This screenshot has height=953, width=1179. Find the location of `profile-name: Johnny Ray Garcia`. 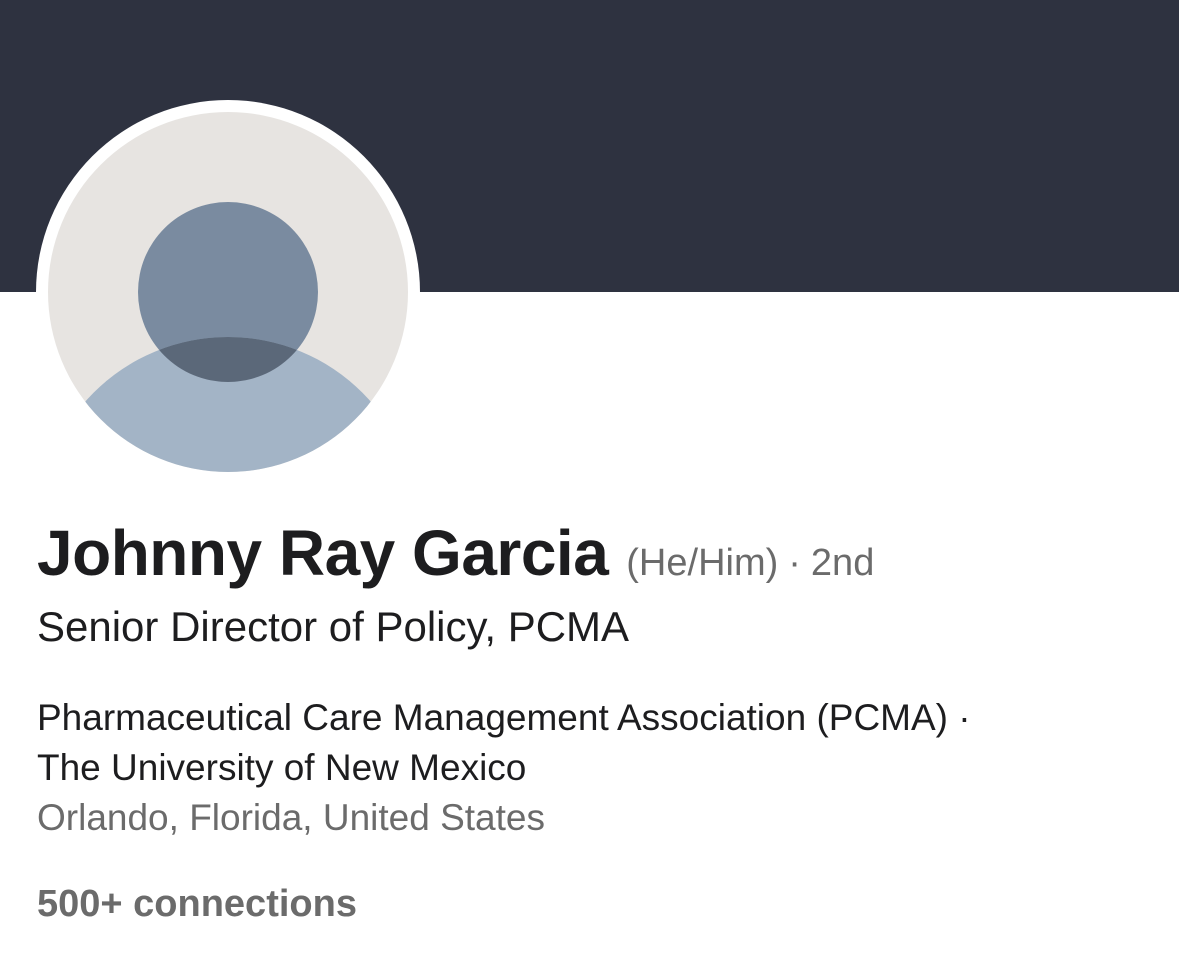

profile-name: Johnny Ray Garcia is located at coordinates (323, 553).